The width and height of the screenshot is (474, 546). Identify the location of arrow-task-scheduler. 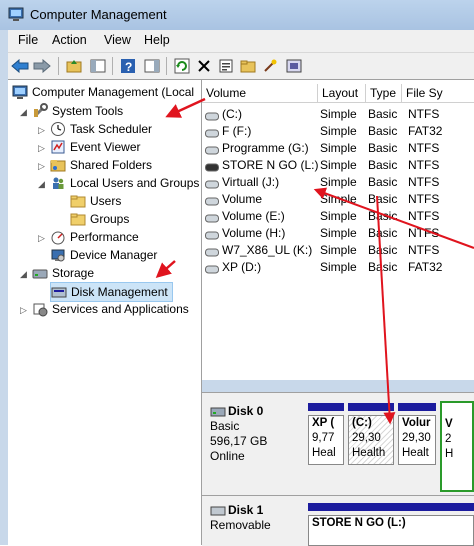
(185, 107).